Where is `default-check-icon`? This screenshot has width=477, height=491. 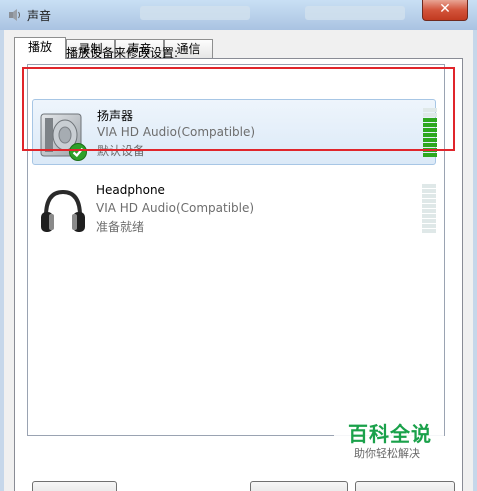 default-check-icon is located at coordinates (78, 152).